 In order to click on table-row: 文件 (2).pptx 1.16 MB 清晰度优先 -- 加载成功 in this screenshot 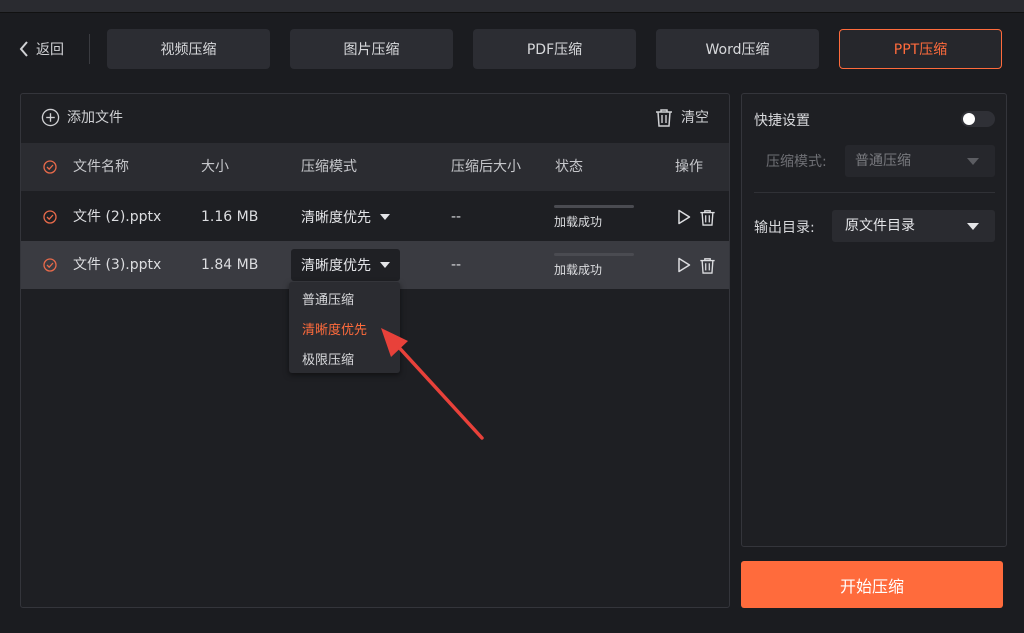, I will do `click(375, 217)`.